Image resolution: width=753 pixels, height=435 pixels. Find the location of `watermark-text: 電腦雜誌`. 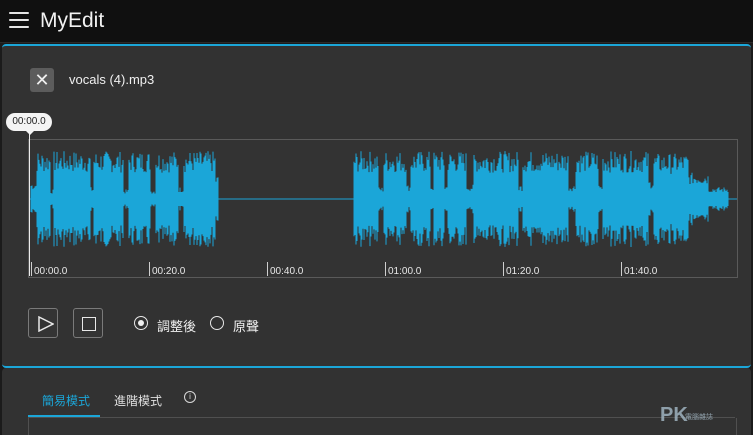

watermark-text: 電腦雜誌 is located at coordinates (699, 417).